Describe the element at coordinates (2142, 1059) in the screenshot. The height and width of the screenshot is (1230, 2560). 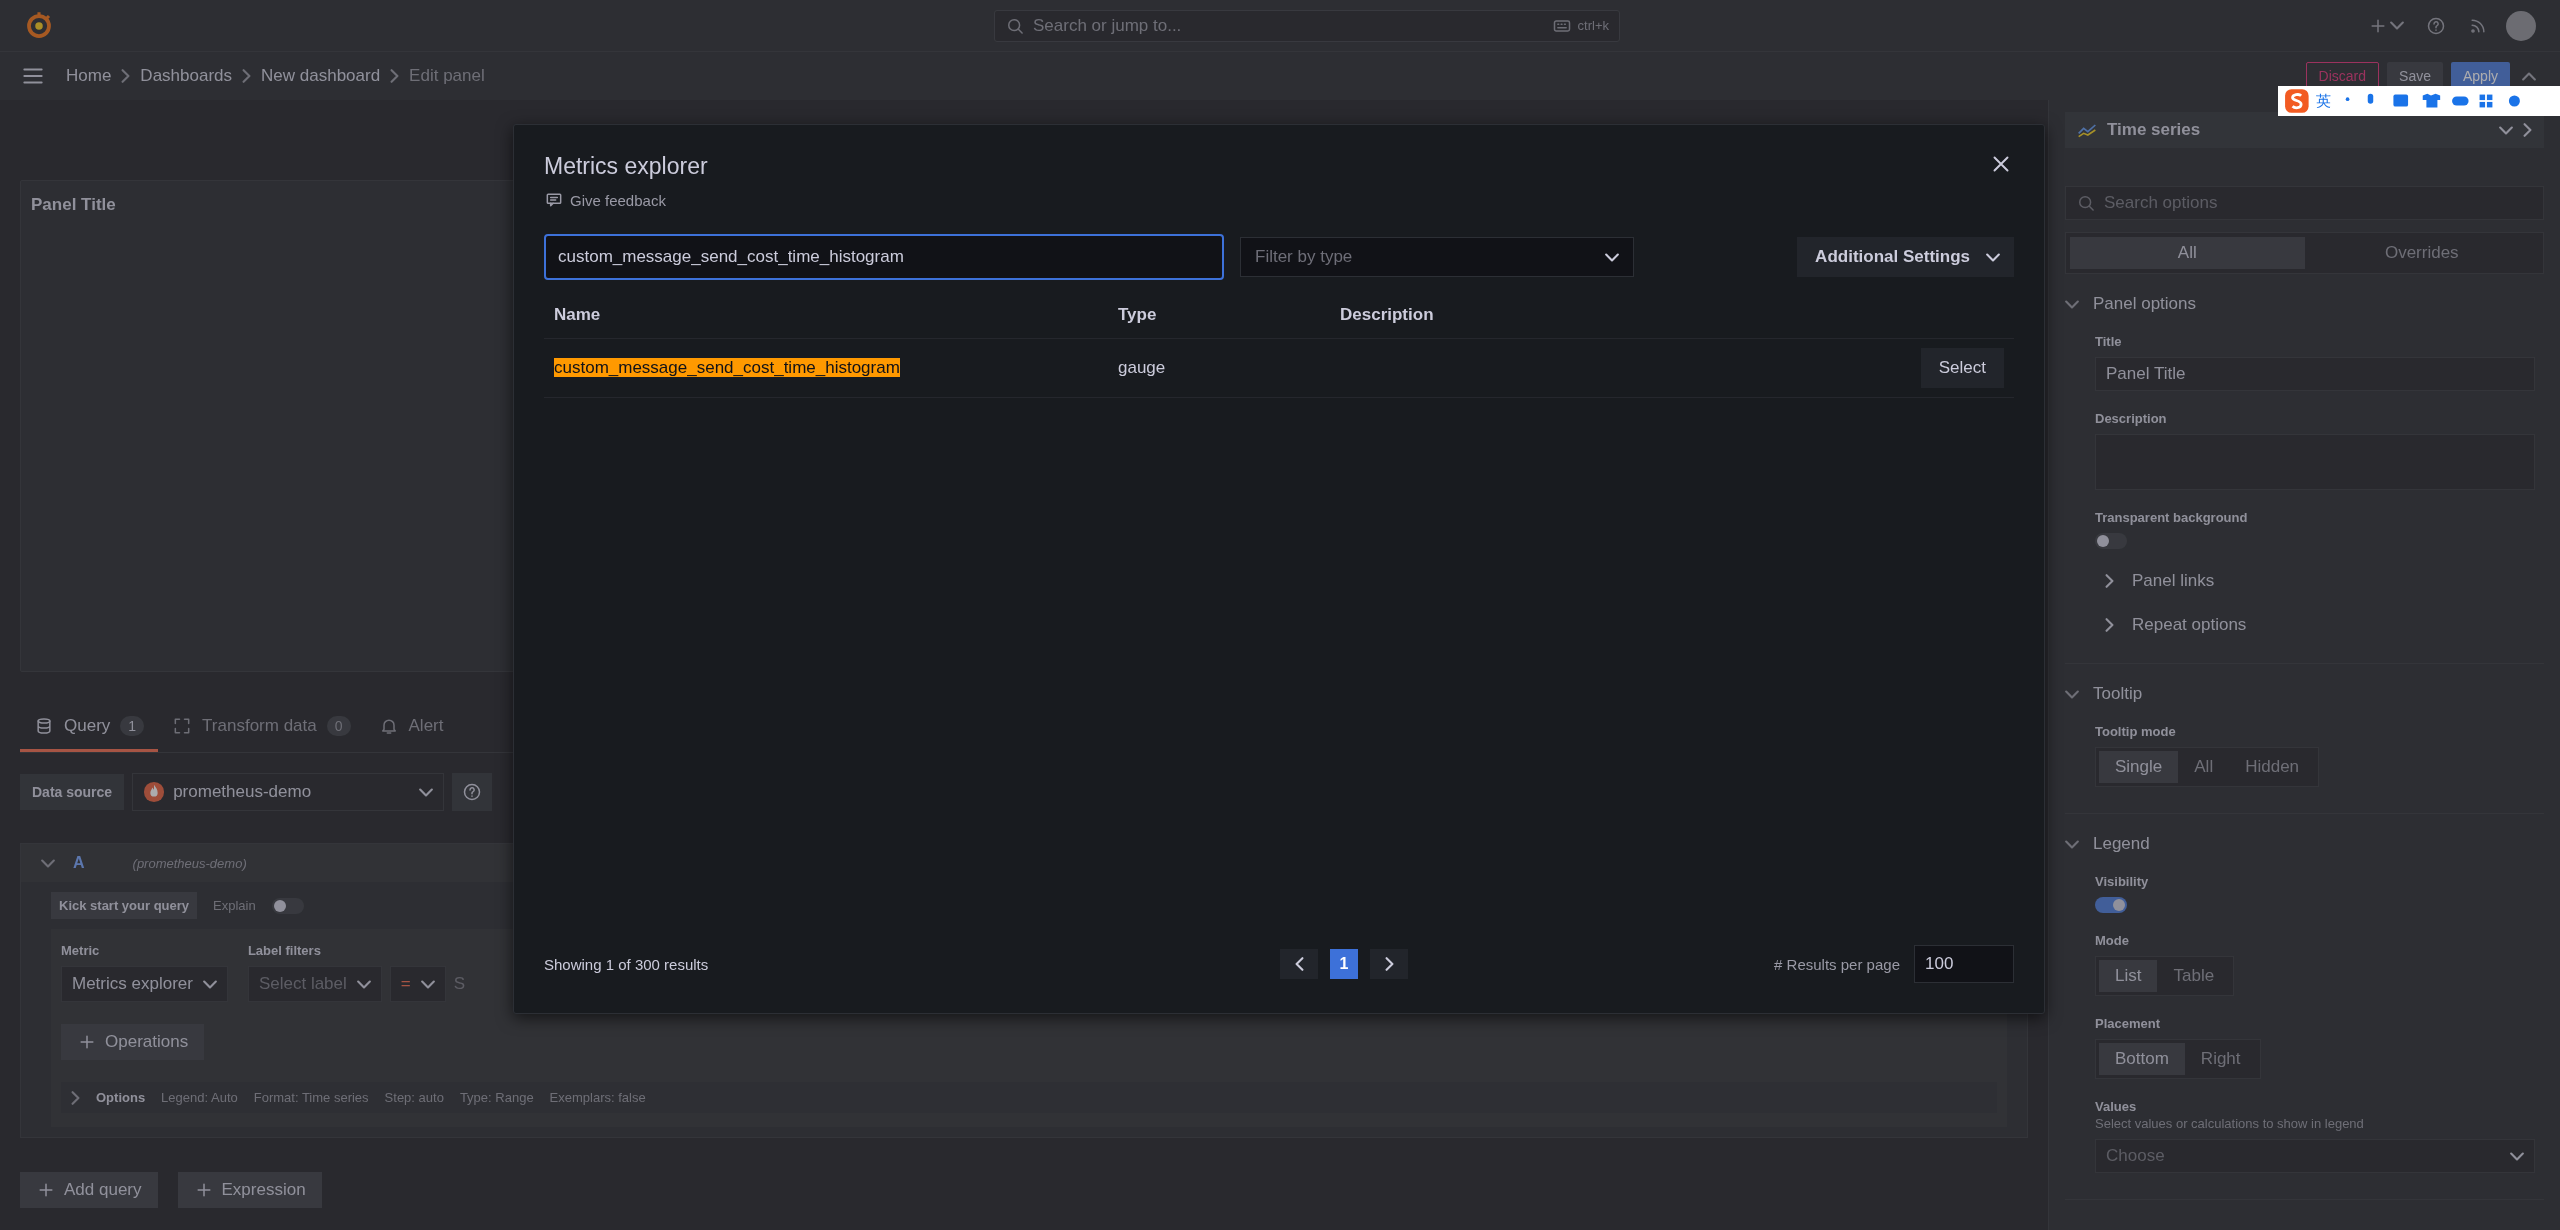
I see `radio-option: Bottom` at that location.